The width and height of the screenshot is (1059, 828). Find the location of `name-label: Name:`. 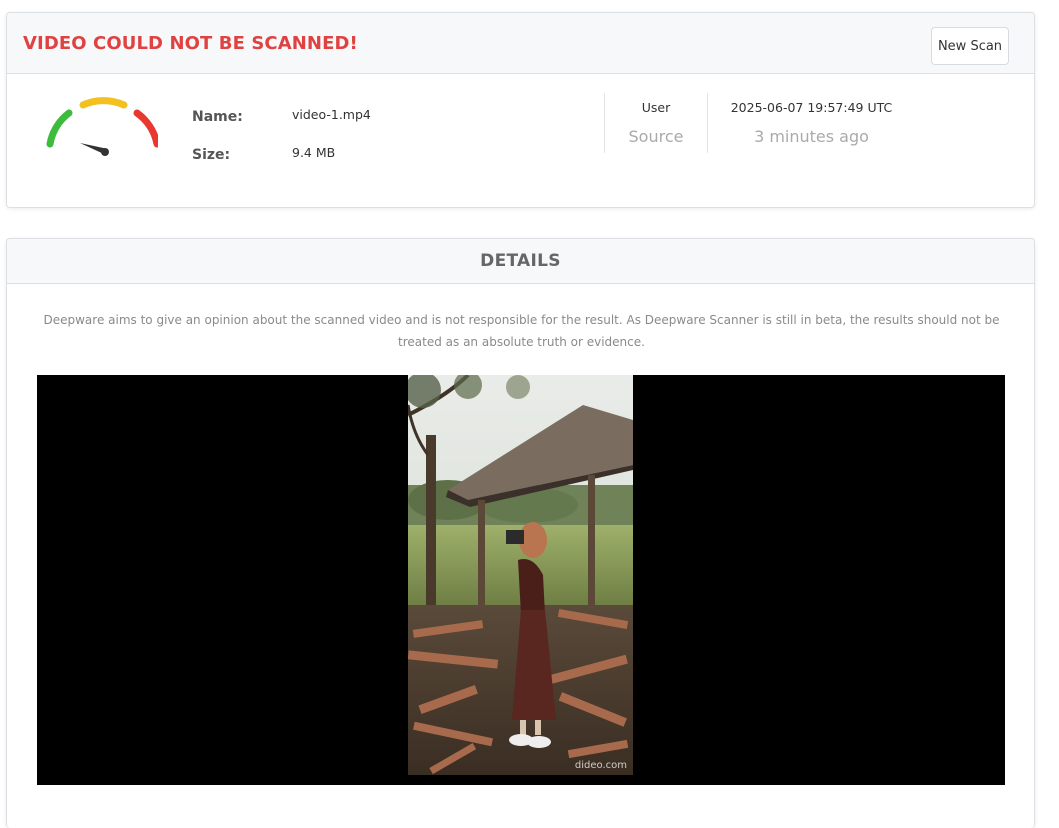

name-label: Name: is located at coordinates (217, 117).